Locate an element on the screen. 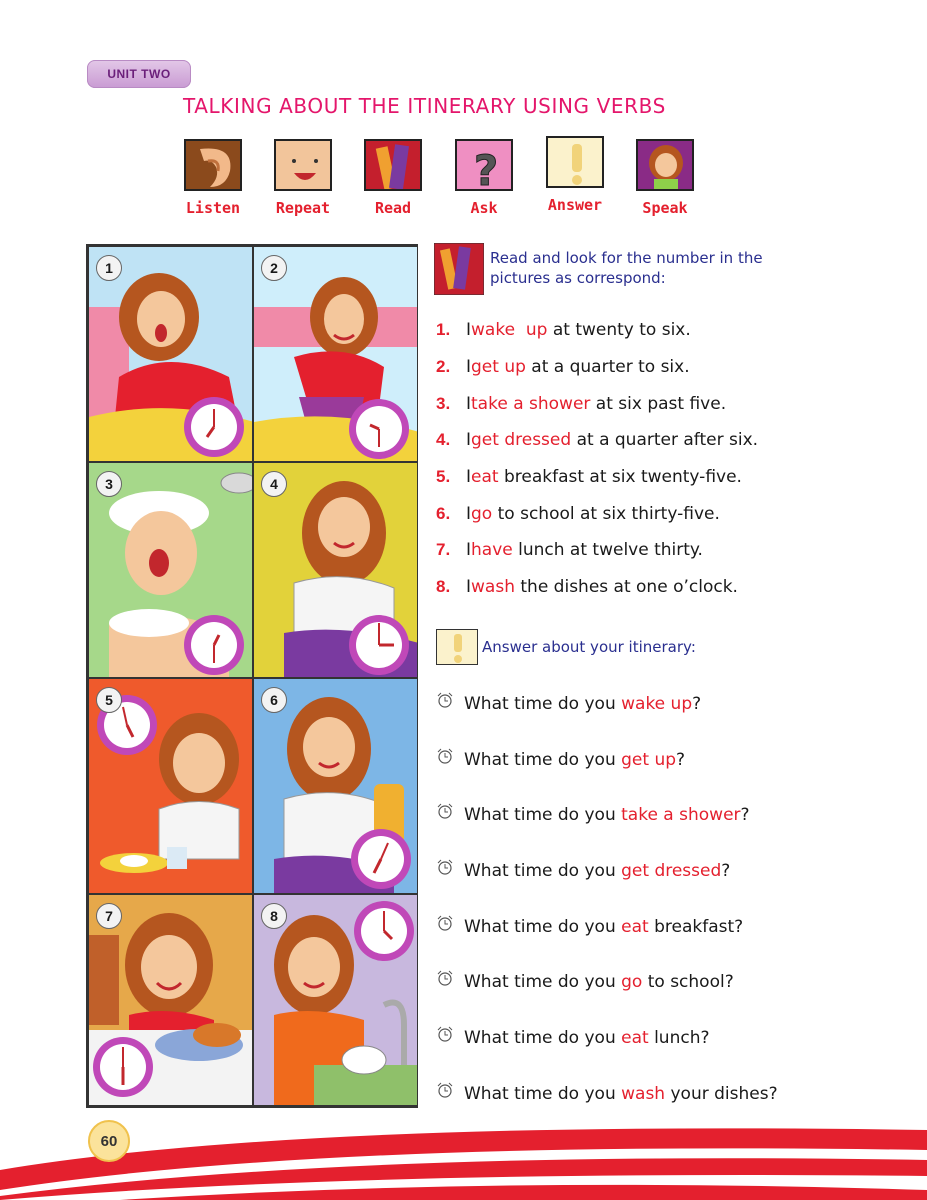  question-item: What time do you take a shower? is located at coordinates (607, 815).